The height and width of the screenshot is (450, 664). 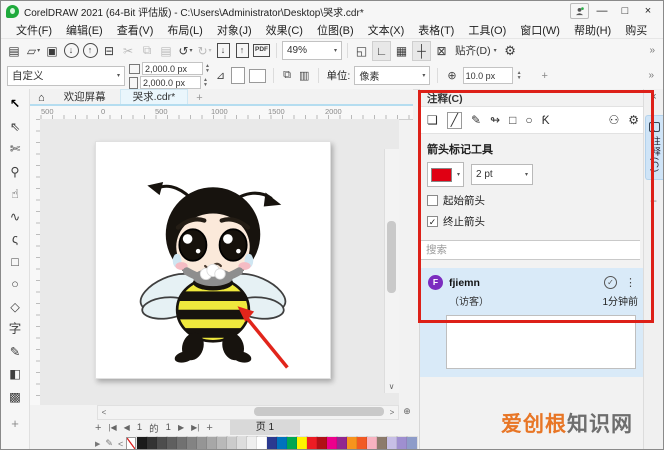 What do you see at coordinates (199, 98) in the screenshot?
I see `new-tab-button: +` at bounding box center [199, 98].